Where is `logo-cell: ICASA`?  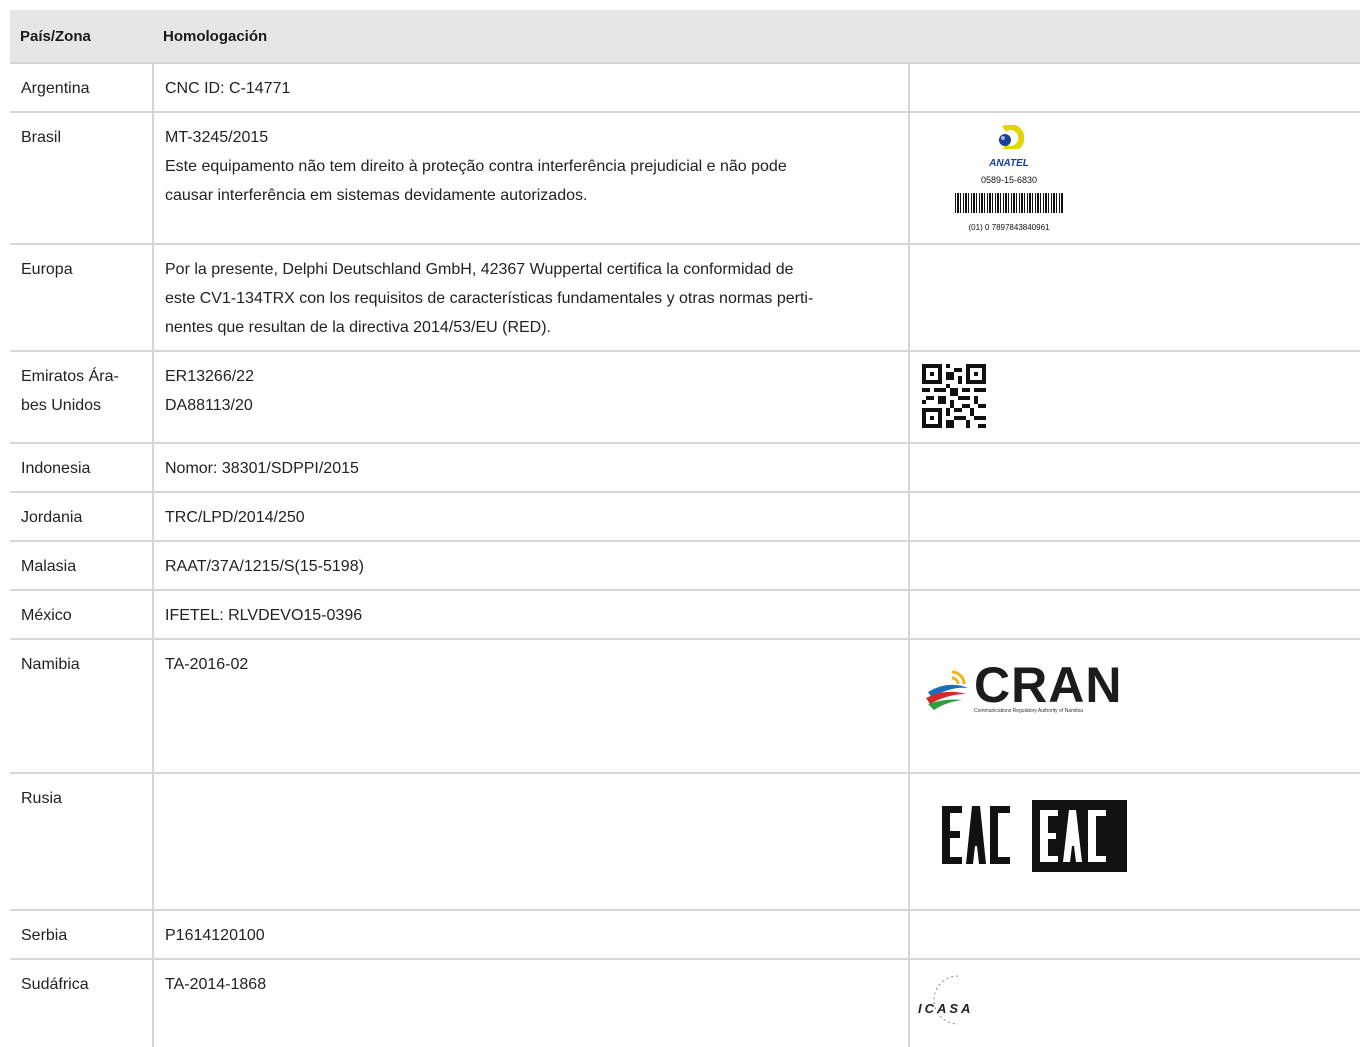 logo-cell: ICASA is located at coordinates (1133, 1002).